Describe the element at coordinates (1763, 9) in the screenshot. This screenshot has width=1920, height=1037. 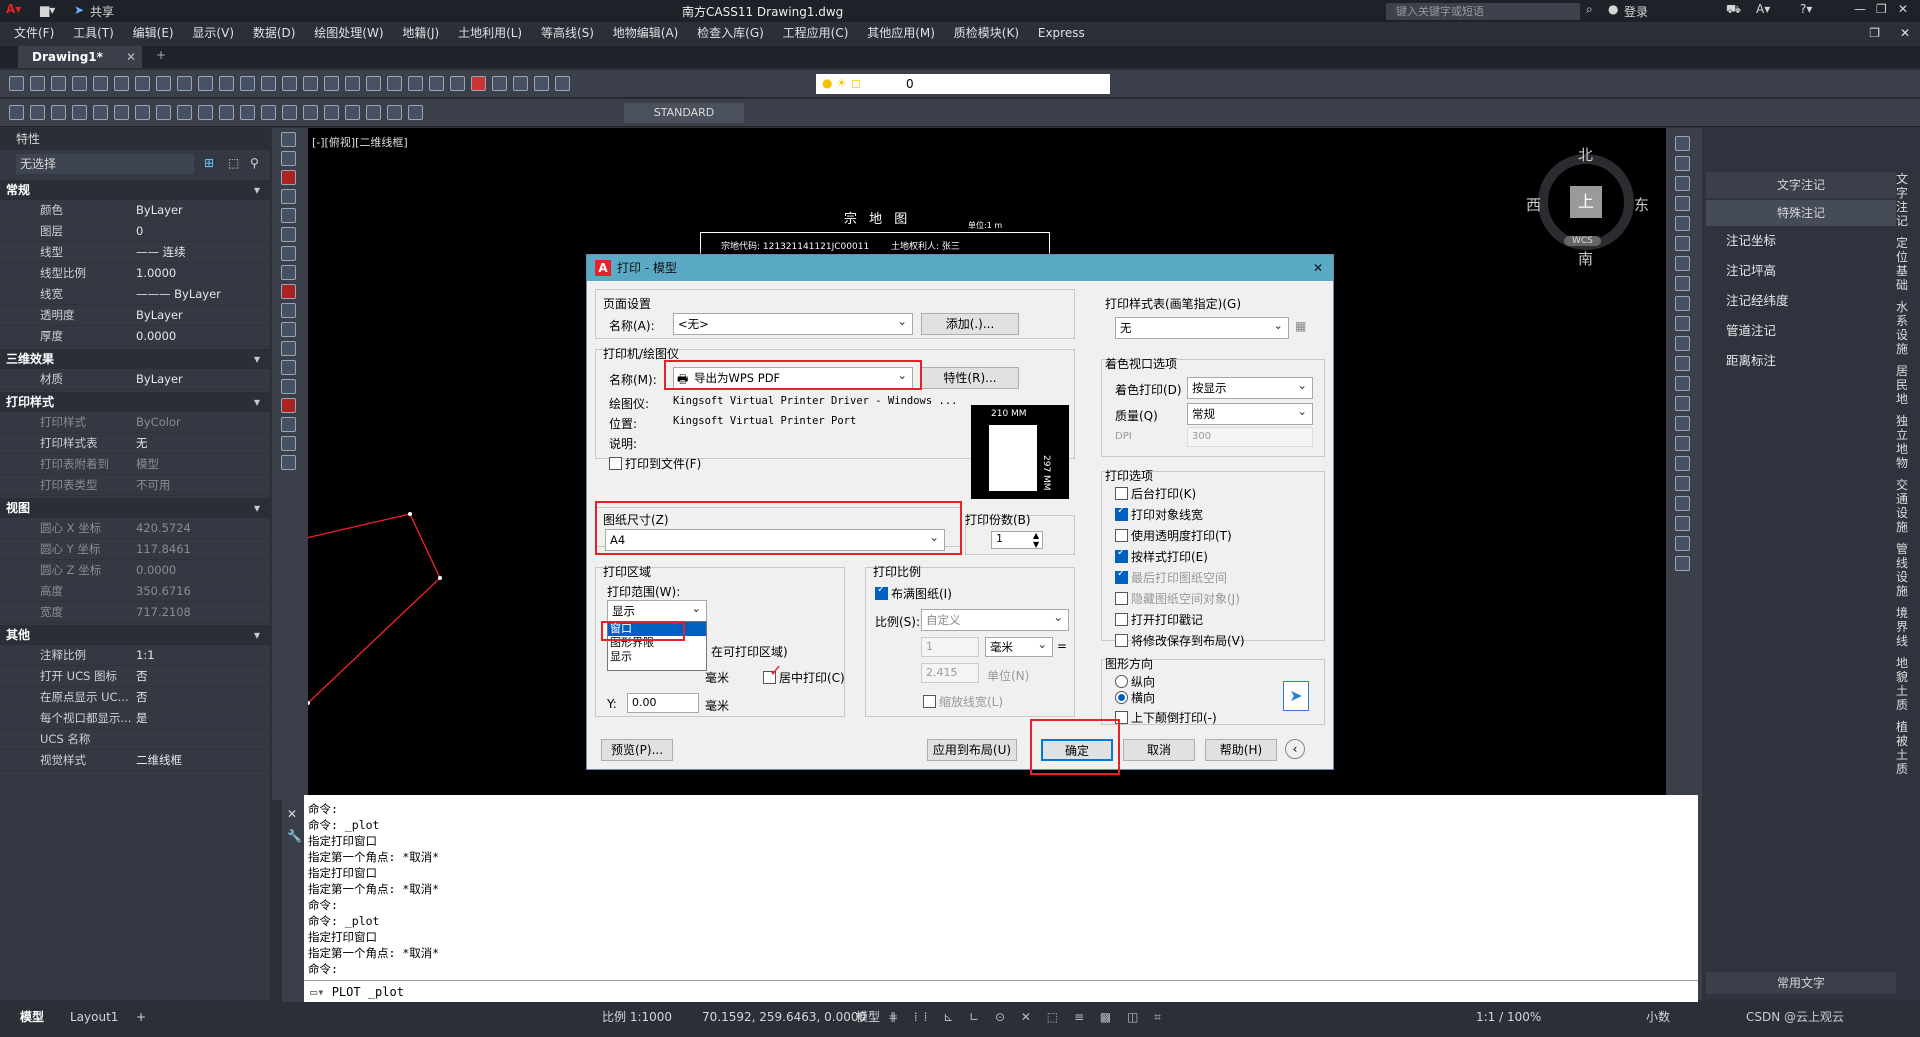
I see `a360-icon: A▾` at that location.